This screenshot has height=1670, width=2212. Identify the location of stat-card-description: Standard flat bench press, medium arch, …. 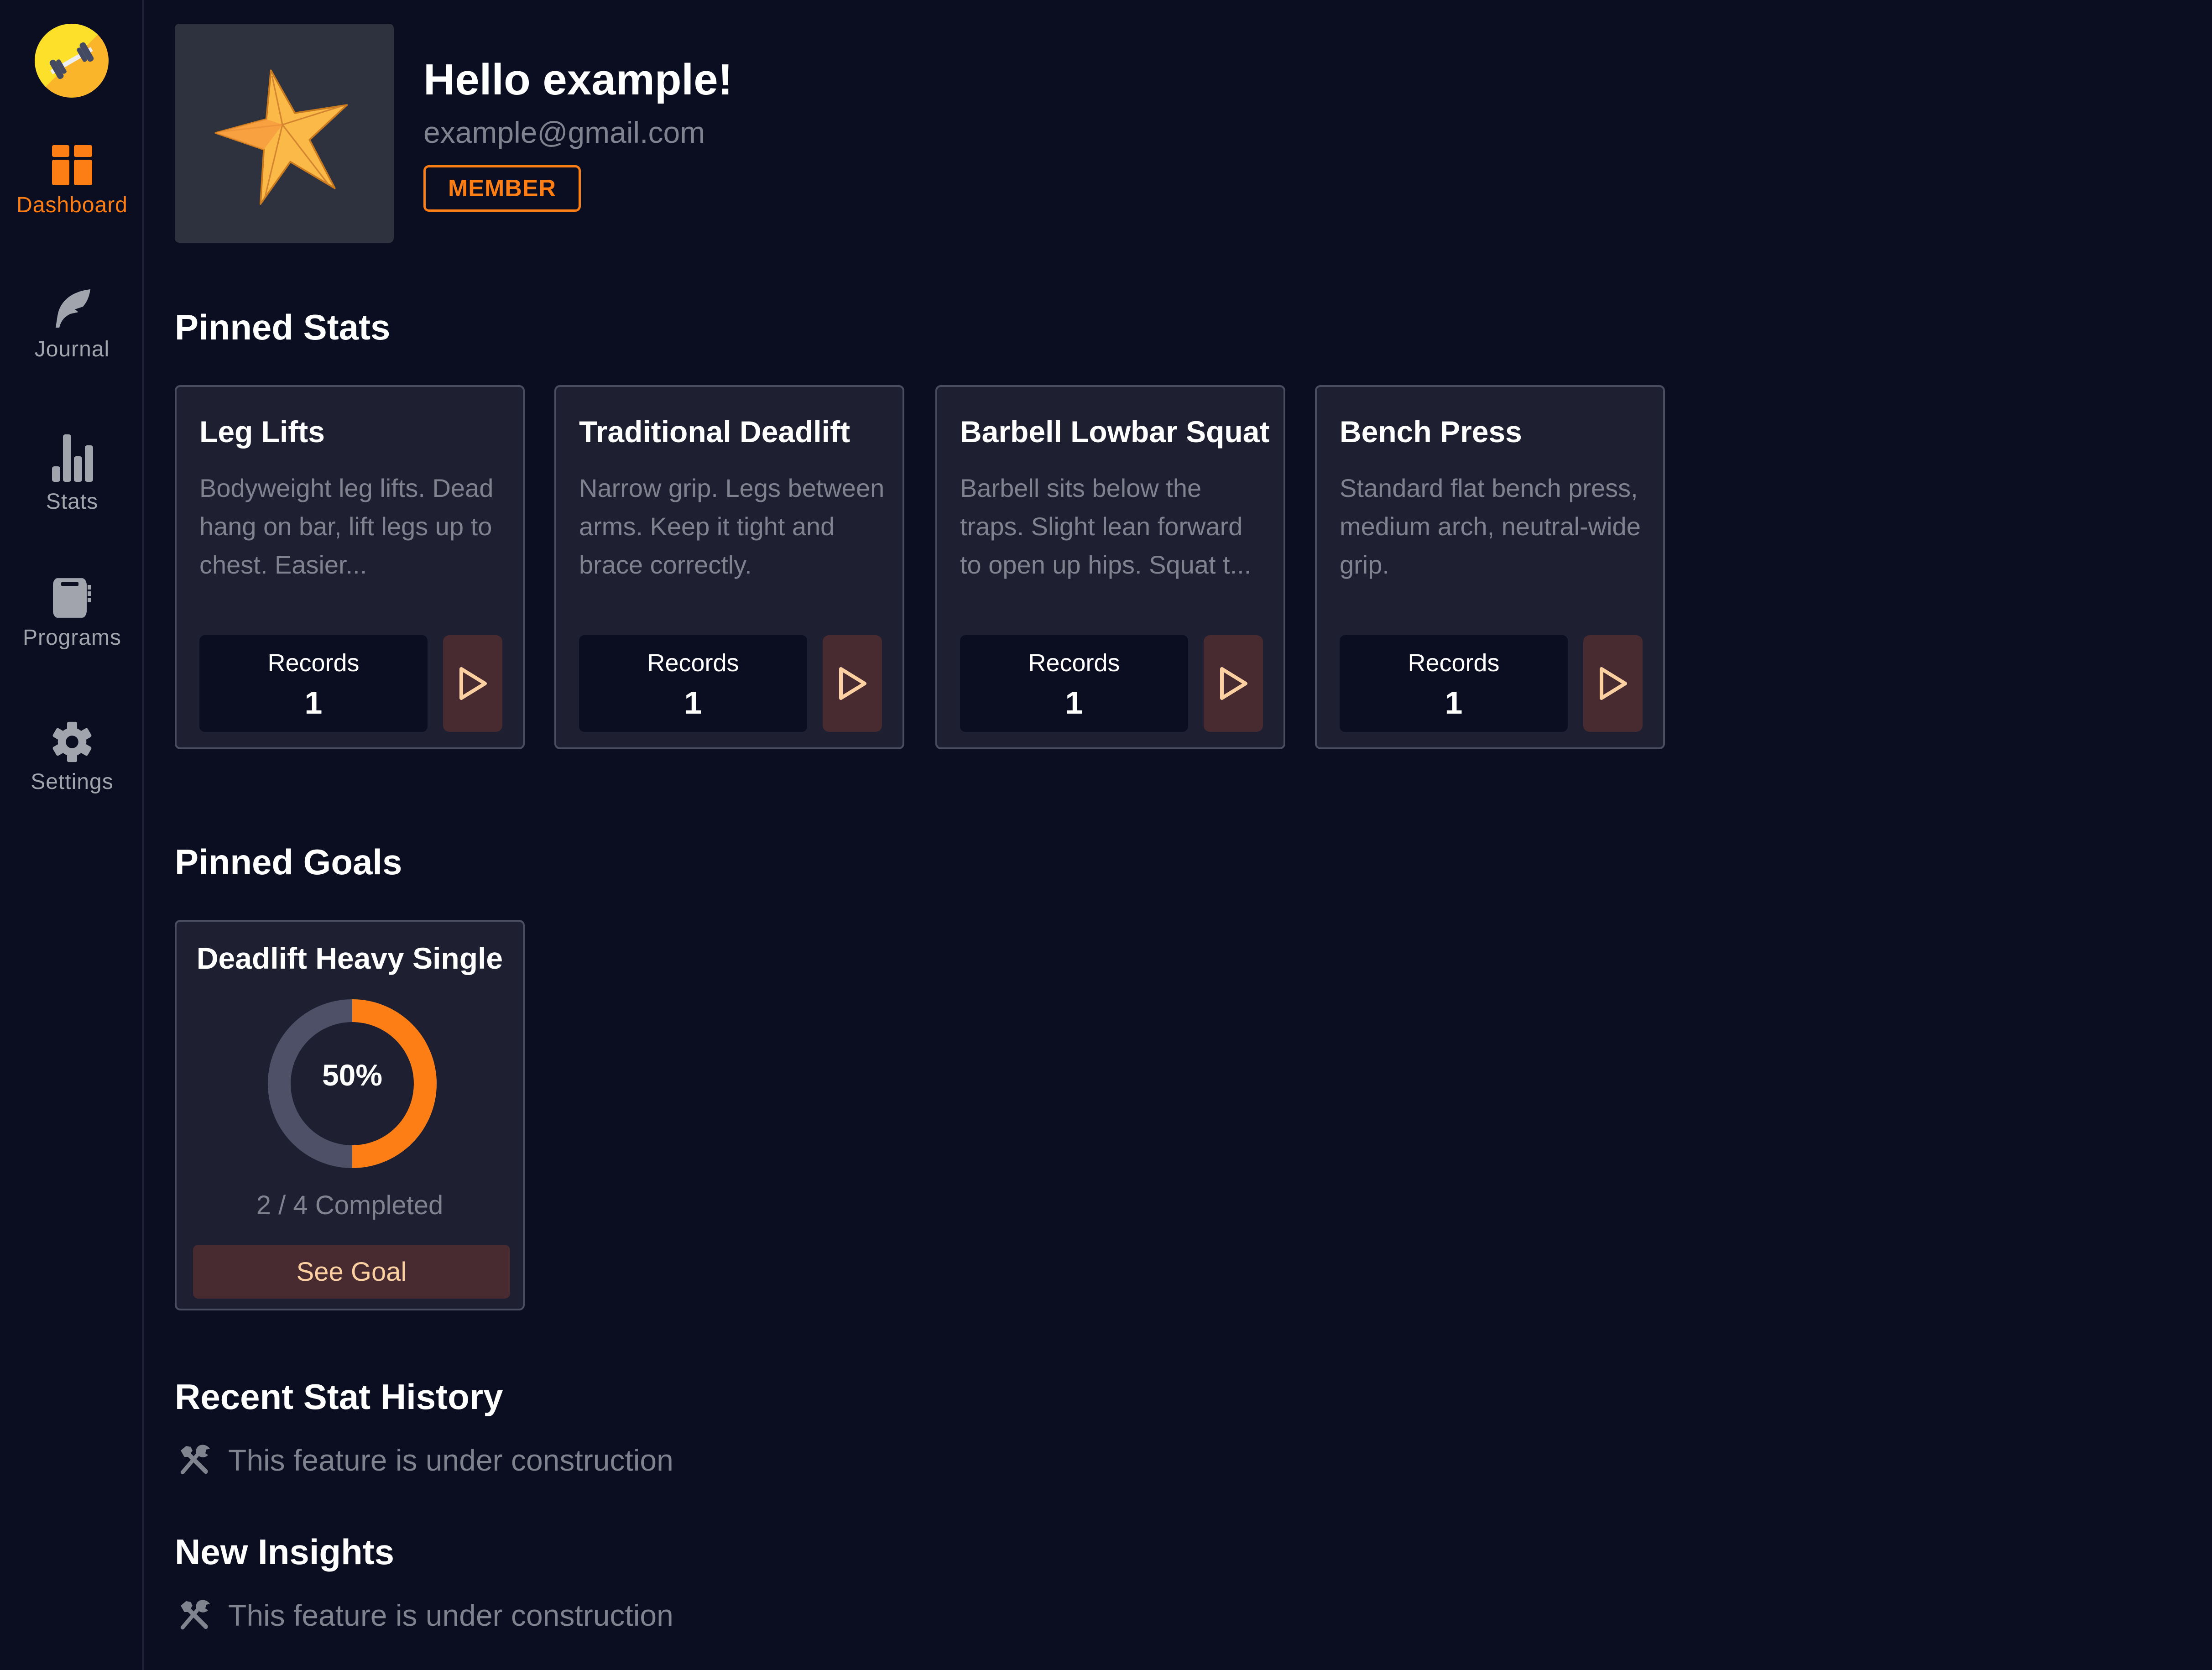
(1490, 527).